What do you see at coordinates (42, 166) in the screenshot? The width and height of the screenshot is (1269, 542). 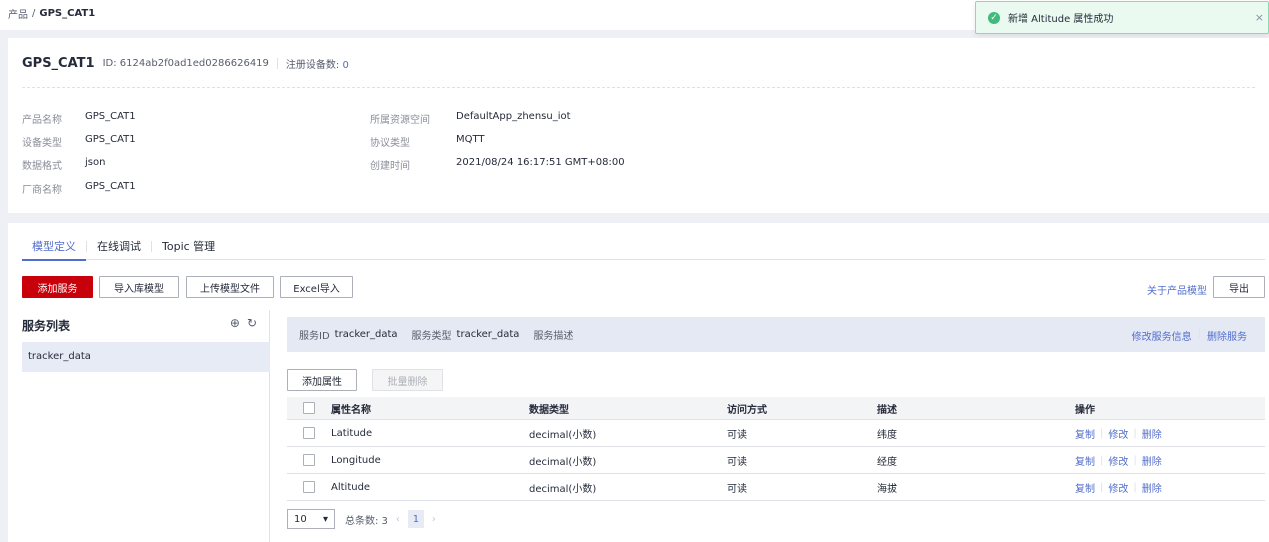 I see `field-label: 数据格式` at bounding box center [42, 166].